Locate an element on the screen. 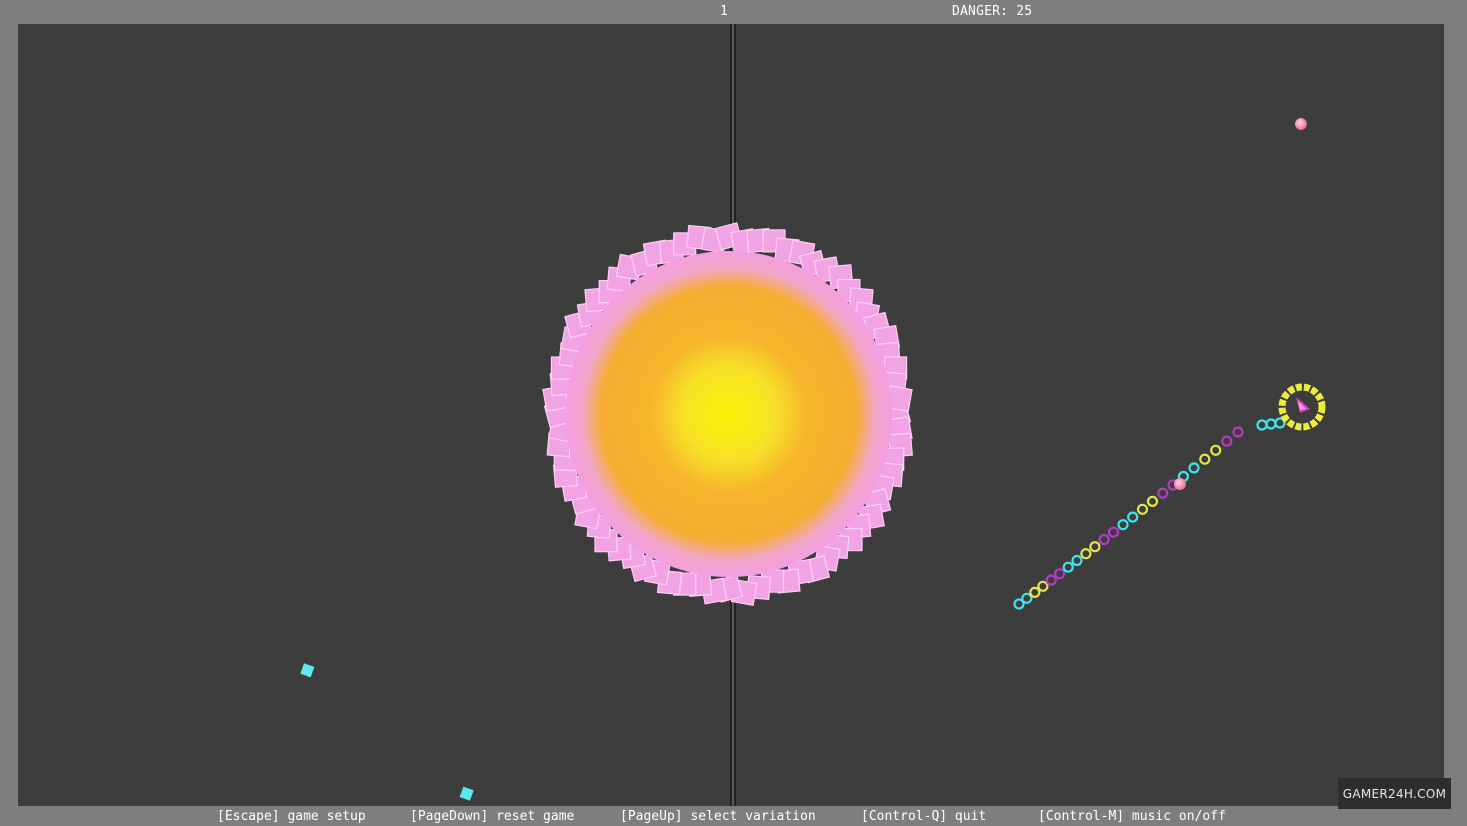 The height and width of the screenshot is (826, 1467). help-quit: [Control-Q] quit is located at coordinates (924, 816).